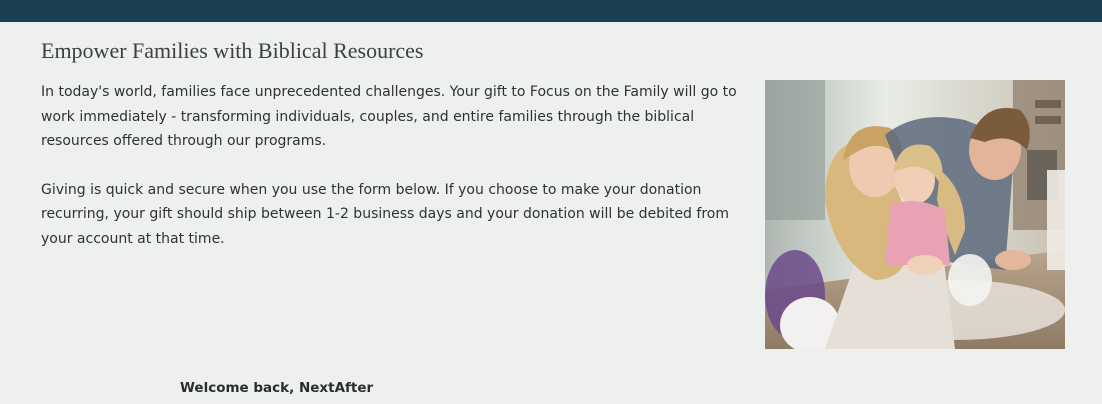  I want to click on page-heading: Empower Families with Biblical Resources, so click(232, 50).